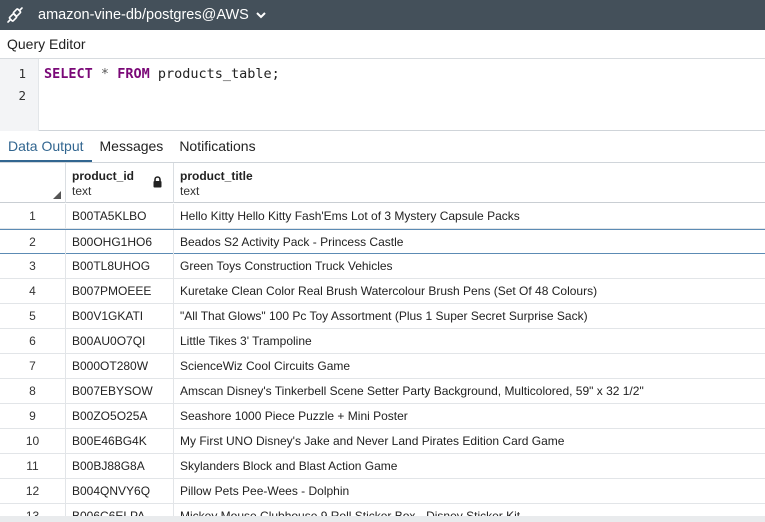  I want to click on horizontal-scrollbar, so click(382, 519).